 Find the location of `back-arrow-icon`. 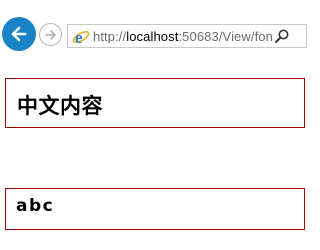

back-arrow-icon is located at coordinates (19, 34).